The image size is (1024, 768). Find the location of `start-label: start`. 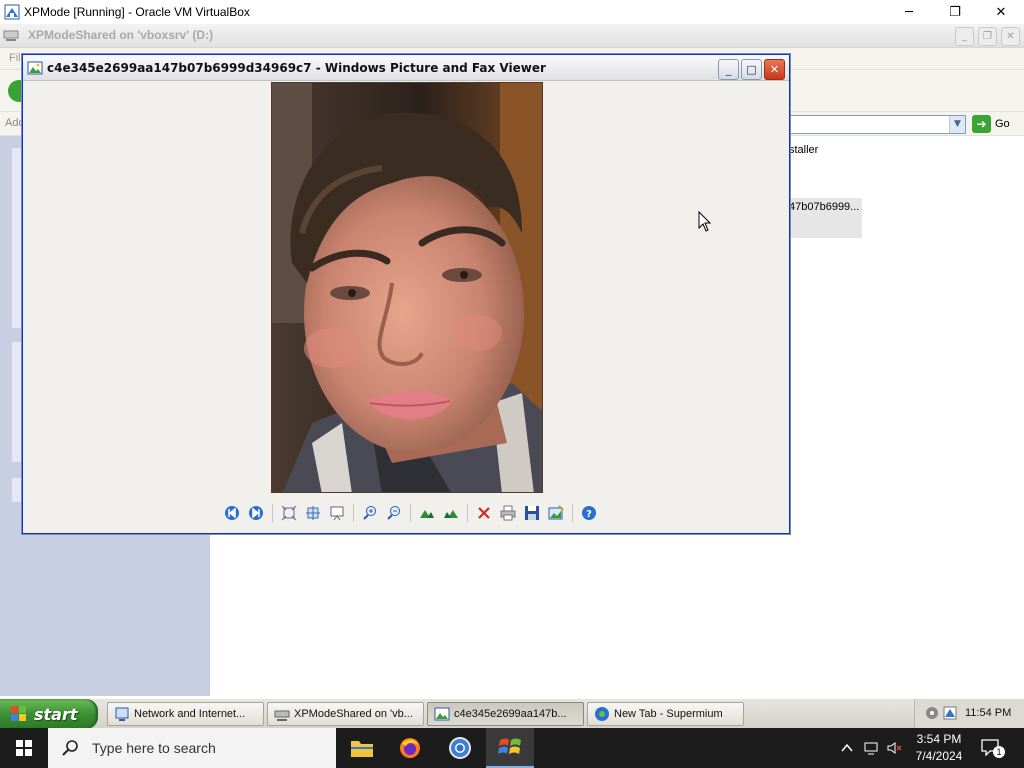

start-label: start is located at coordinates (56, 714).